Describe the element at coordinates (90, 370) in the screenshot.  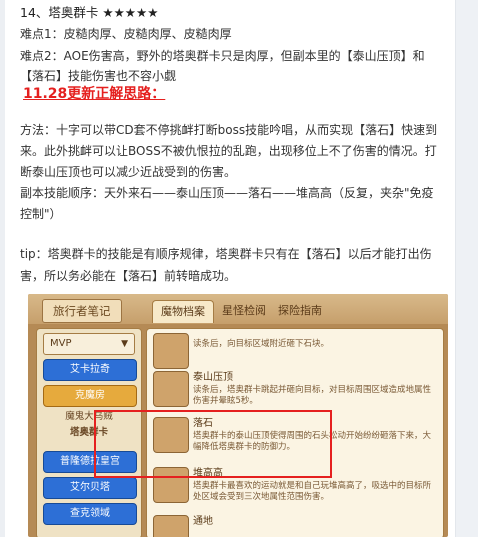
I see `location-button: 艾卡拉奇` at that location.